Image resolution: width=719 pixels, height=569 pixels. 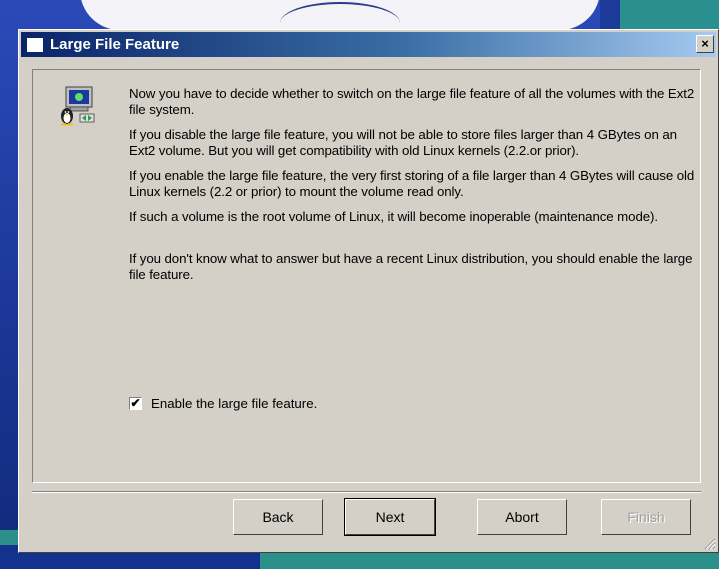 I want to click on large-file-checkbox-row: ✔ Enable the large file feature., so click(x=223, y=403).